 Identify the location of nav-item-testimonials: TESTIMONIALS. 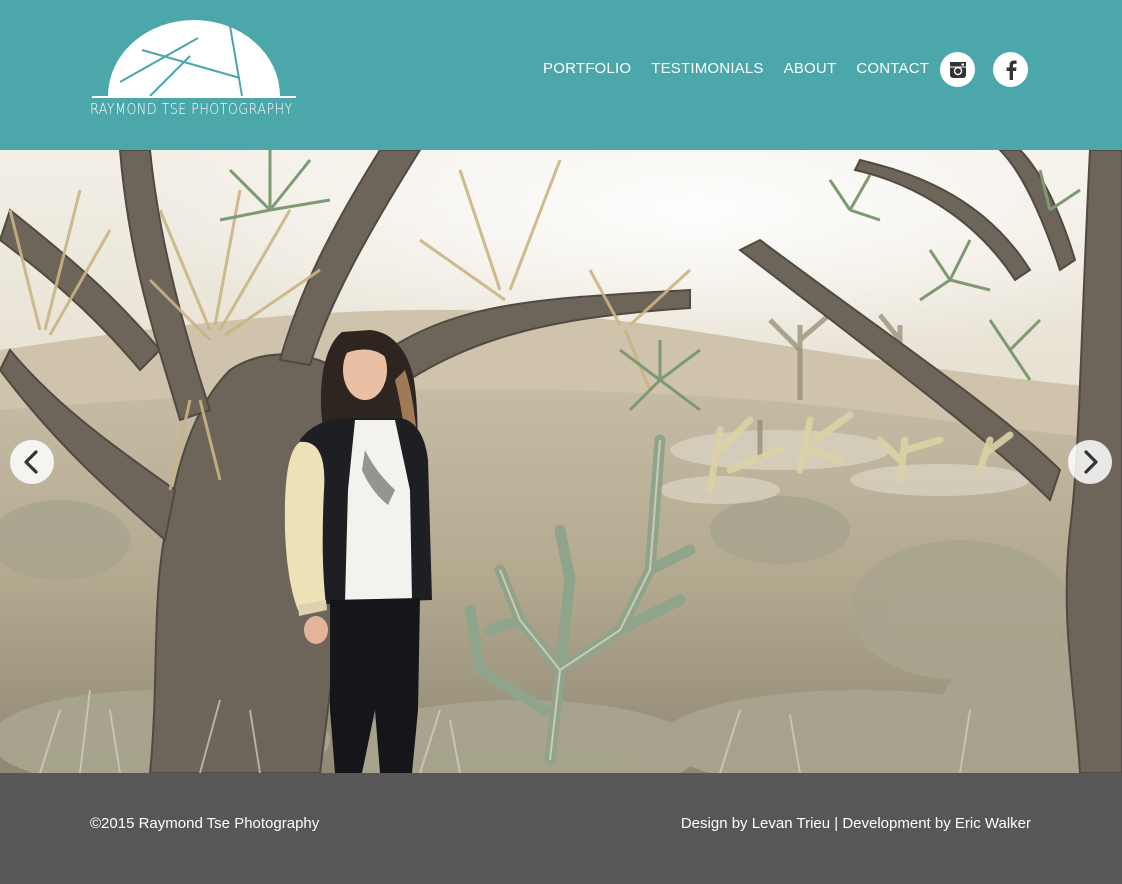
(707, 68).